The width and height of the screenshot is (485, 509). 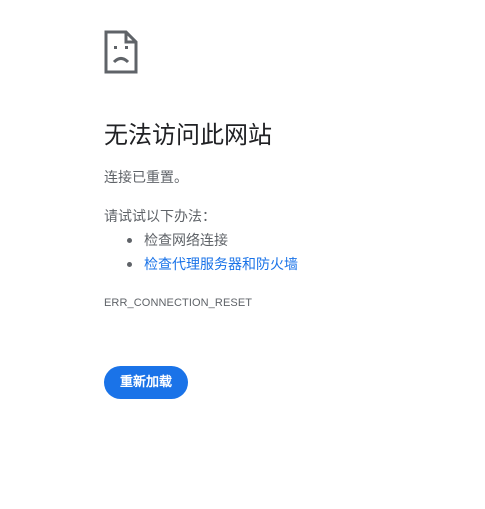 What do you see at coordinates (178, 303) in the screenshot?
I see `error-code: ERR_CONNECTION_RESET` at bounding box center [178, 303].